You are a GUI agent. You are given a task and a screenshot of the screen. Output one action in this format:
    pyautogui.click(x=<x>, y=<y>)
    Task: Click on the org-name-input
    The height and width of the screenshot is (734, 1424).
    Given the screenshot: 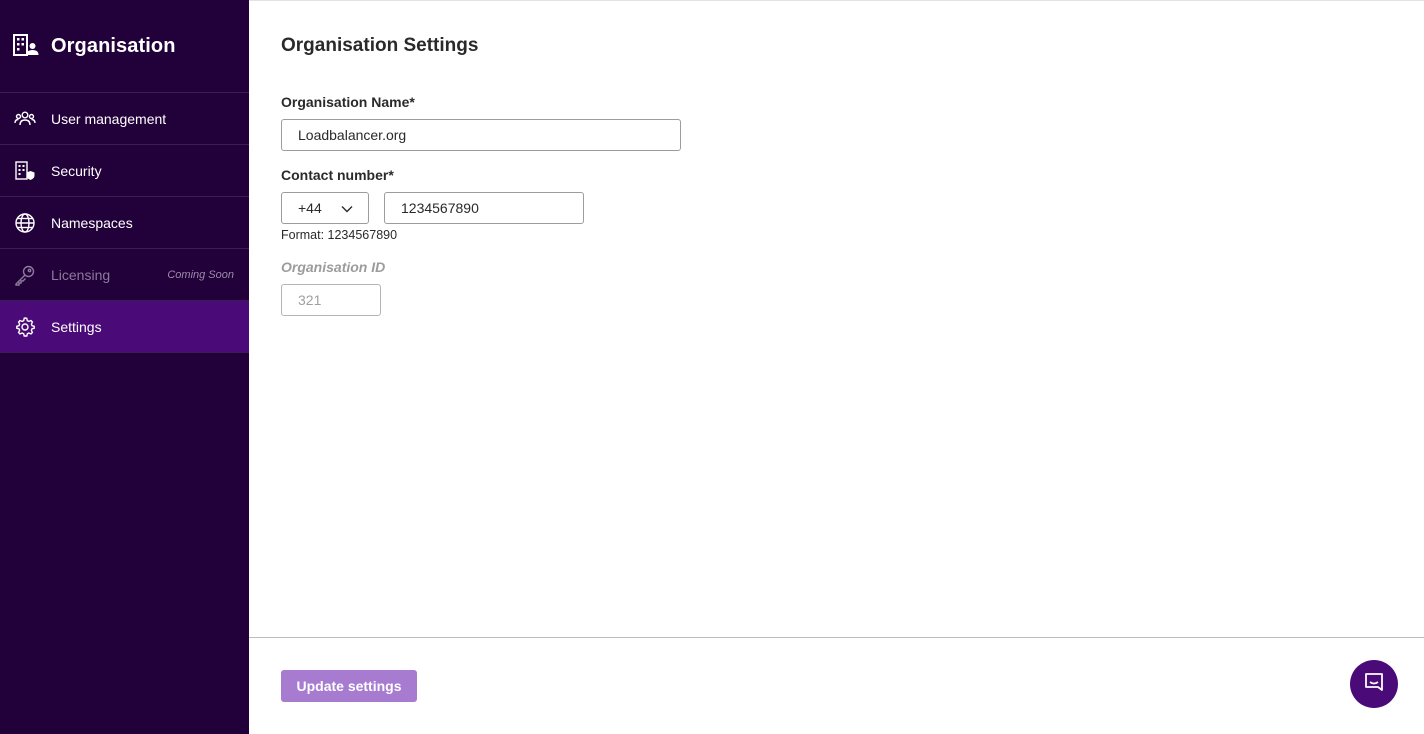 What is the action you would take?
    pyautogui.click(x=481, y=135)
    